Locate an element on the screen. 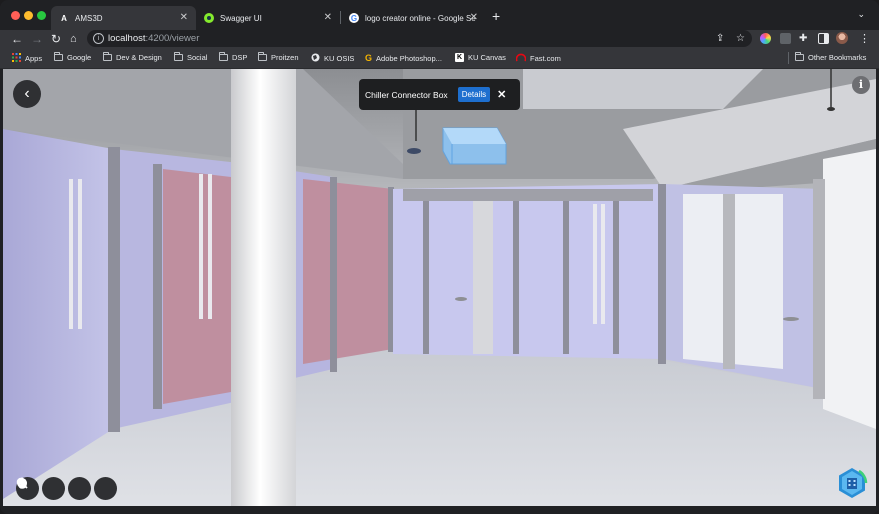 The width and height of the screenshot is (879, 514). share-icon: ⇪ is located at coordinates (720, 38).